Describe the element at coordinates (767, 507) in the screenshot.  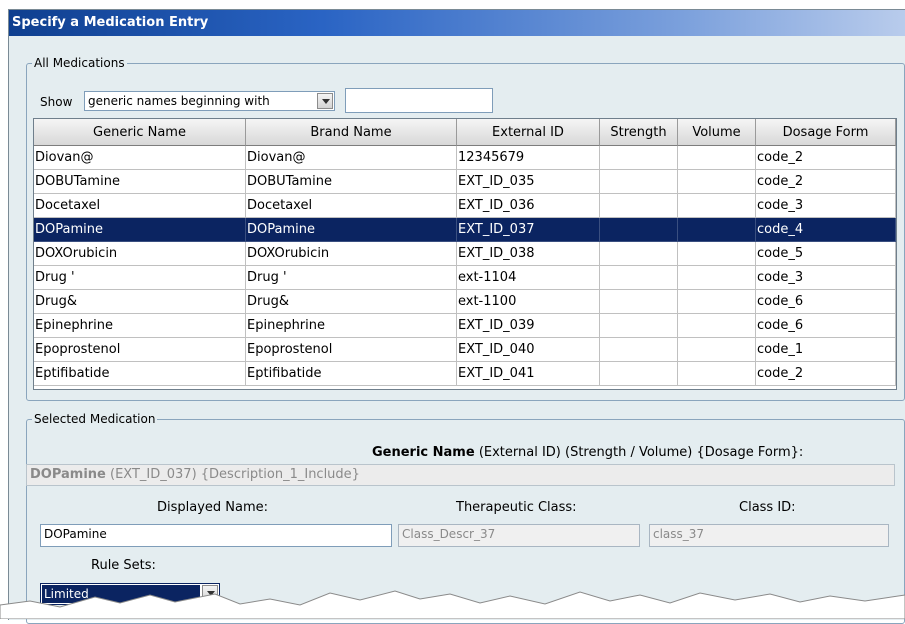
I see `class-id-label: Class ID:` at that location.